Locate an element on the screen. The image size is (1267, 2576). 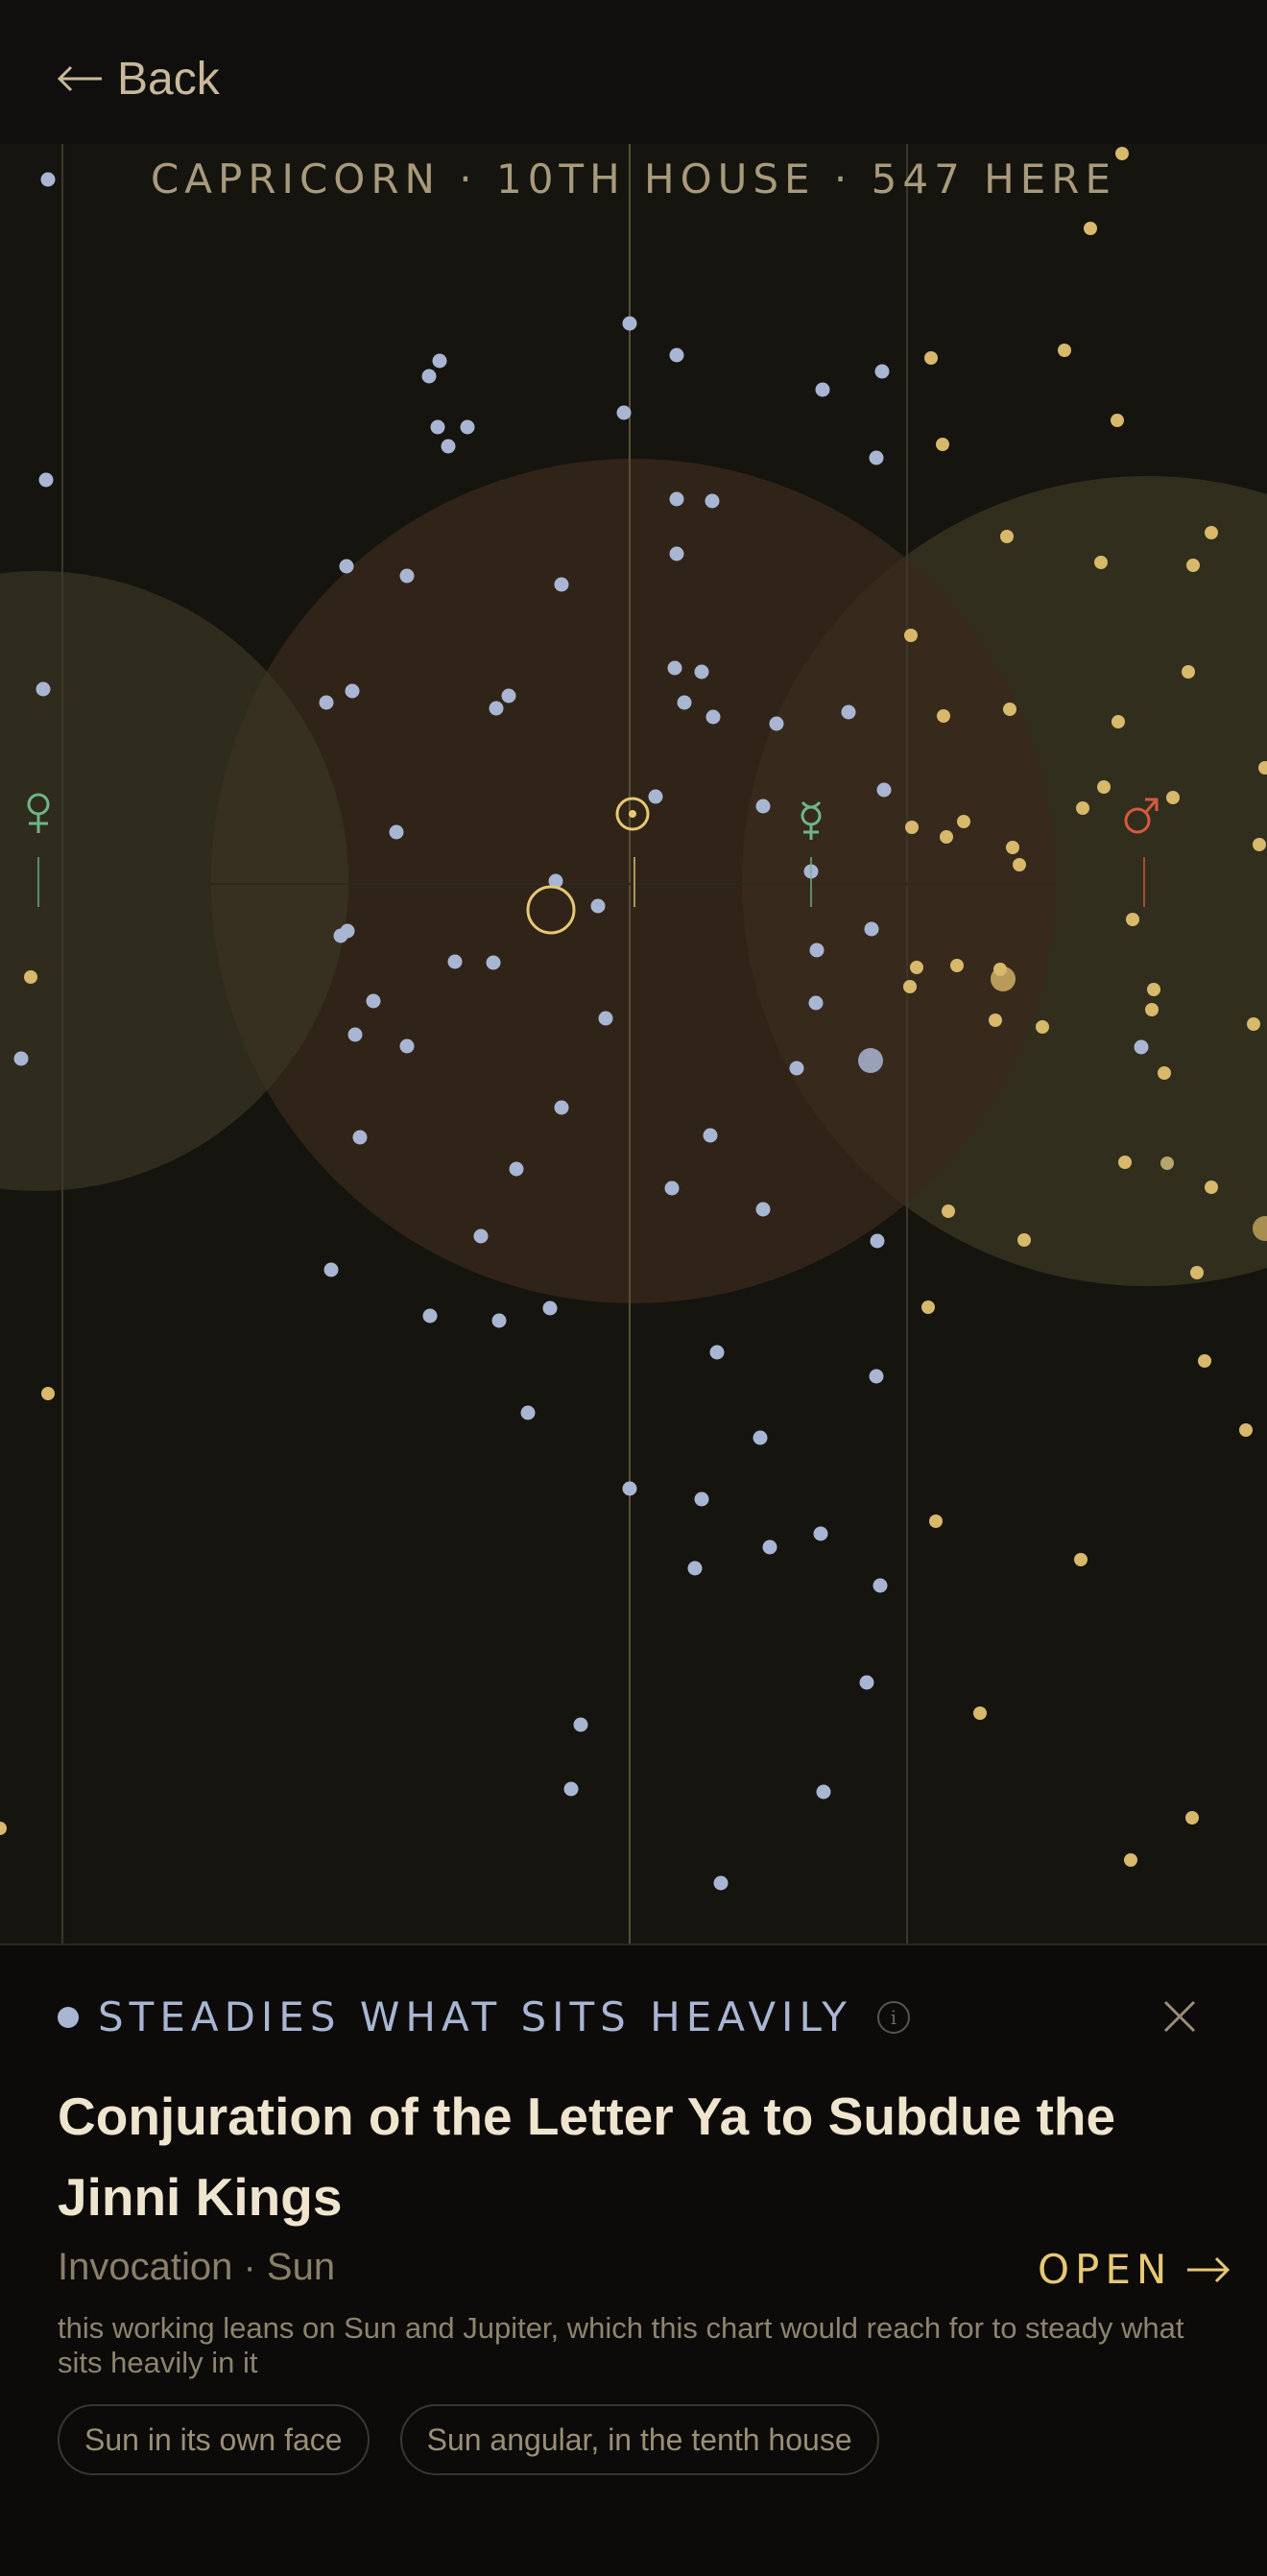
back-label: Back is located at coordinates (168, 79).